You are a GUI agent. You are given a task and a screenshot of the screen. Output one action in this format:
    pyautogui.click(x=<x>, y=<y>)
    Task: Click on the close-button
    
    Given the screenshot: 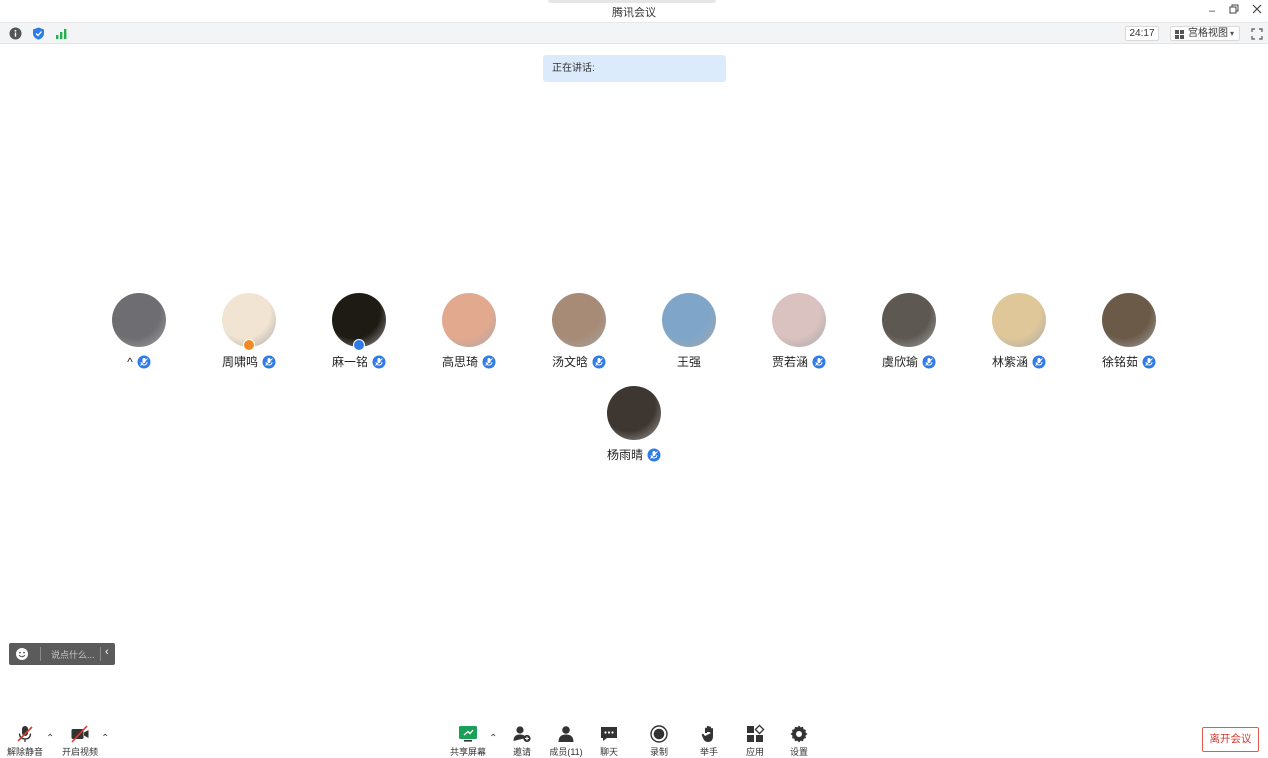 What is the action you would take?
    pyautogui.click(x=1257, y=11)
    